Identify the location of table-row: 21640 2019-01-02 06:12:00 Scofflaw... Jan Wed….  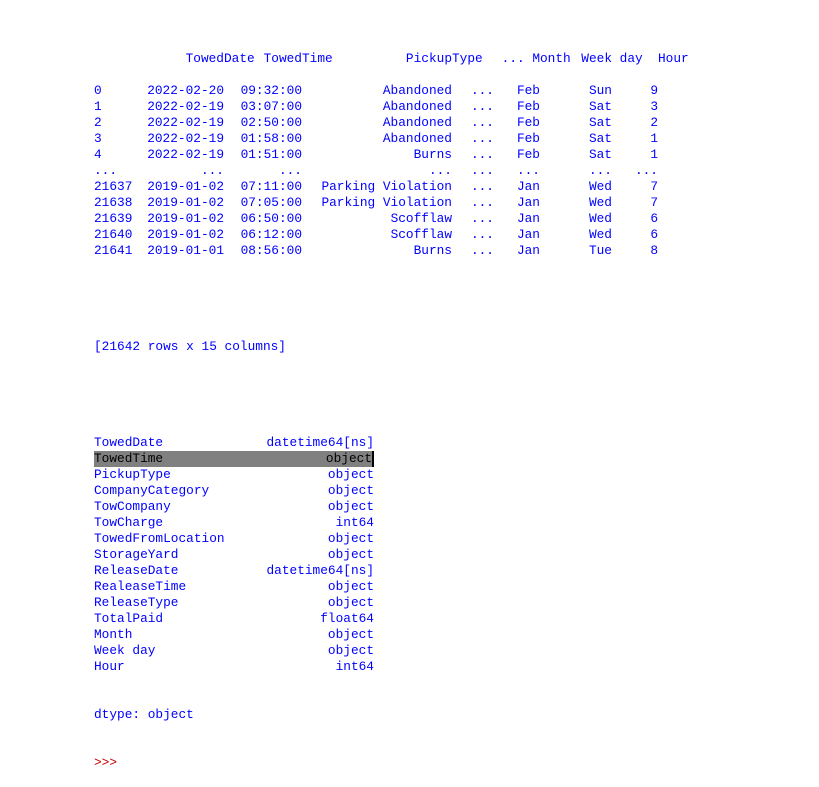
(391, 235).